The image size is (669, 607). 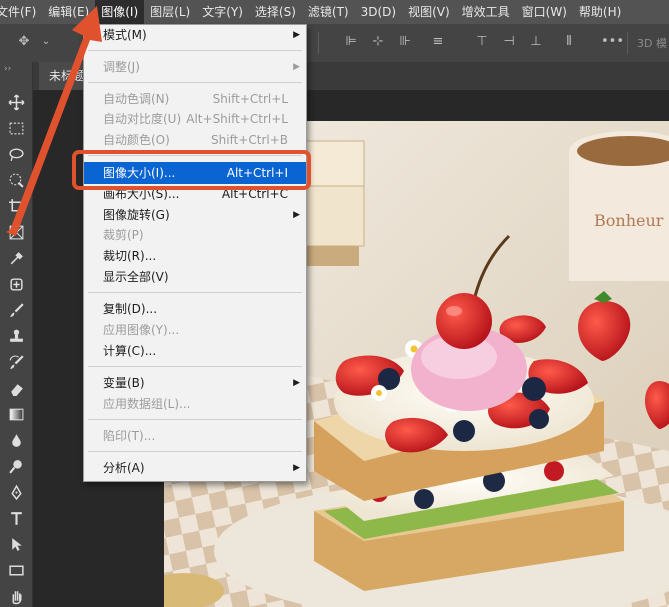 I want to click on eraser-tool-icon, so click(x=16, y=388).